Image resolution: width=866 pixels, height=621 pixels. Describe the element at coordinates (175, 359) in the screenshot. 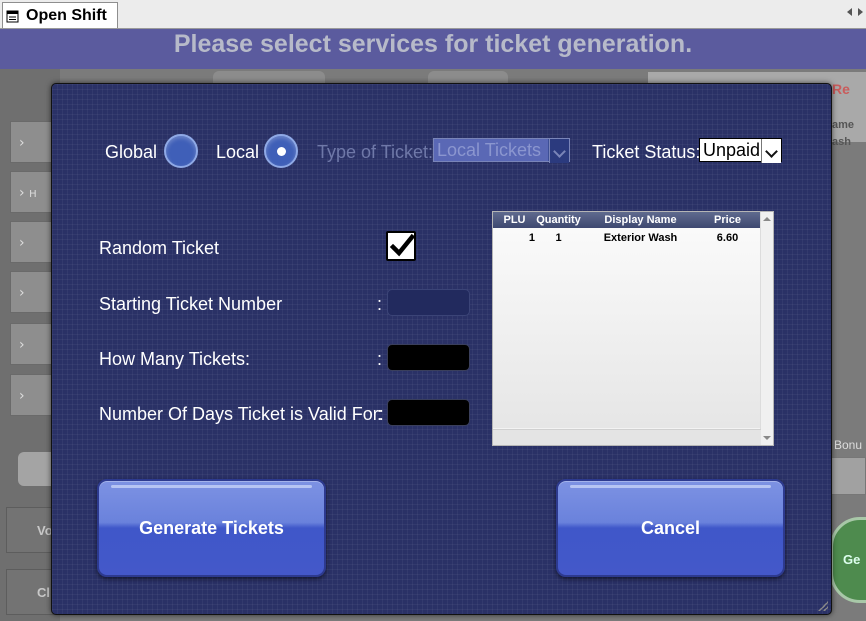

I see `how-many-tickets-label: How Many Tickets:` at that location.